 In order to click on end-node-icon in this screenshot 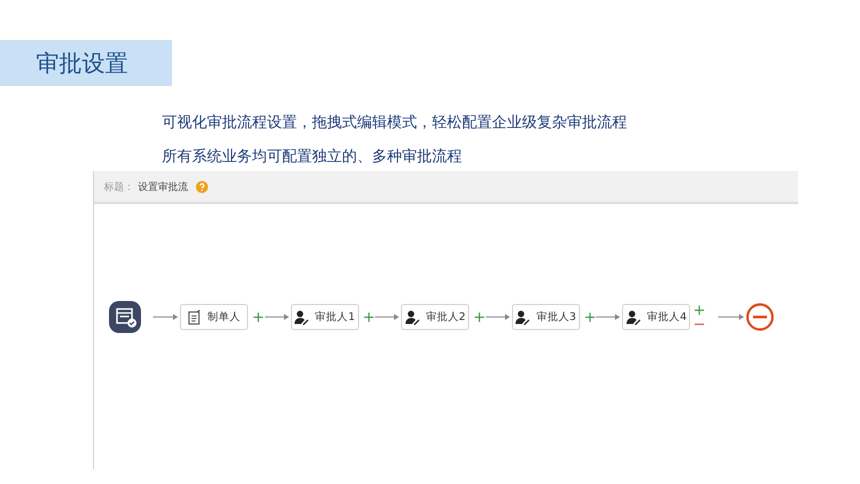, I will do `click(760, 317)`.